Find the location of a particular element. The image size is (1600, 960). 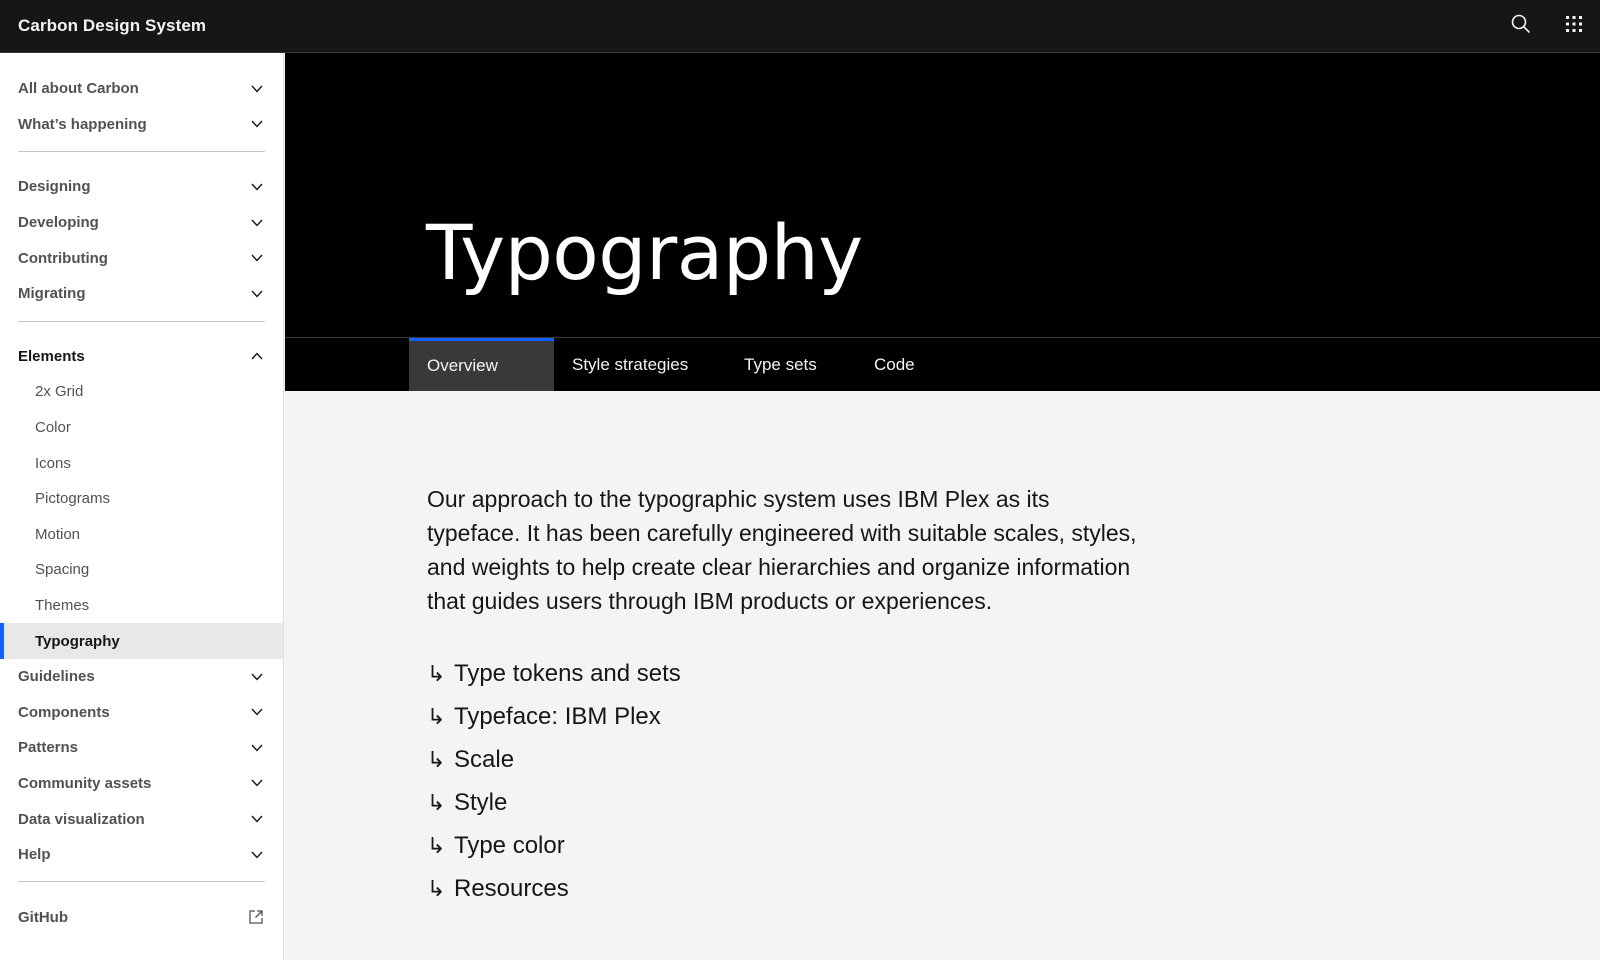

page-tabs: Overview Style strategies Type sets Code is located at coordinates (942, 364).